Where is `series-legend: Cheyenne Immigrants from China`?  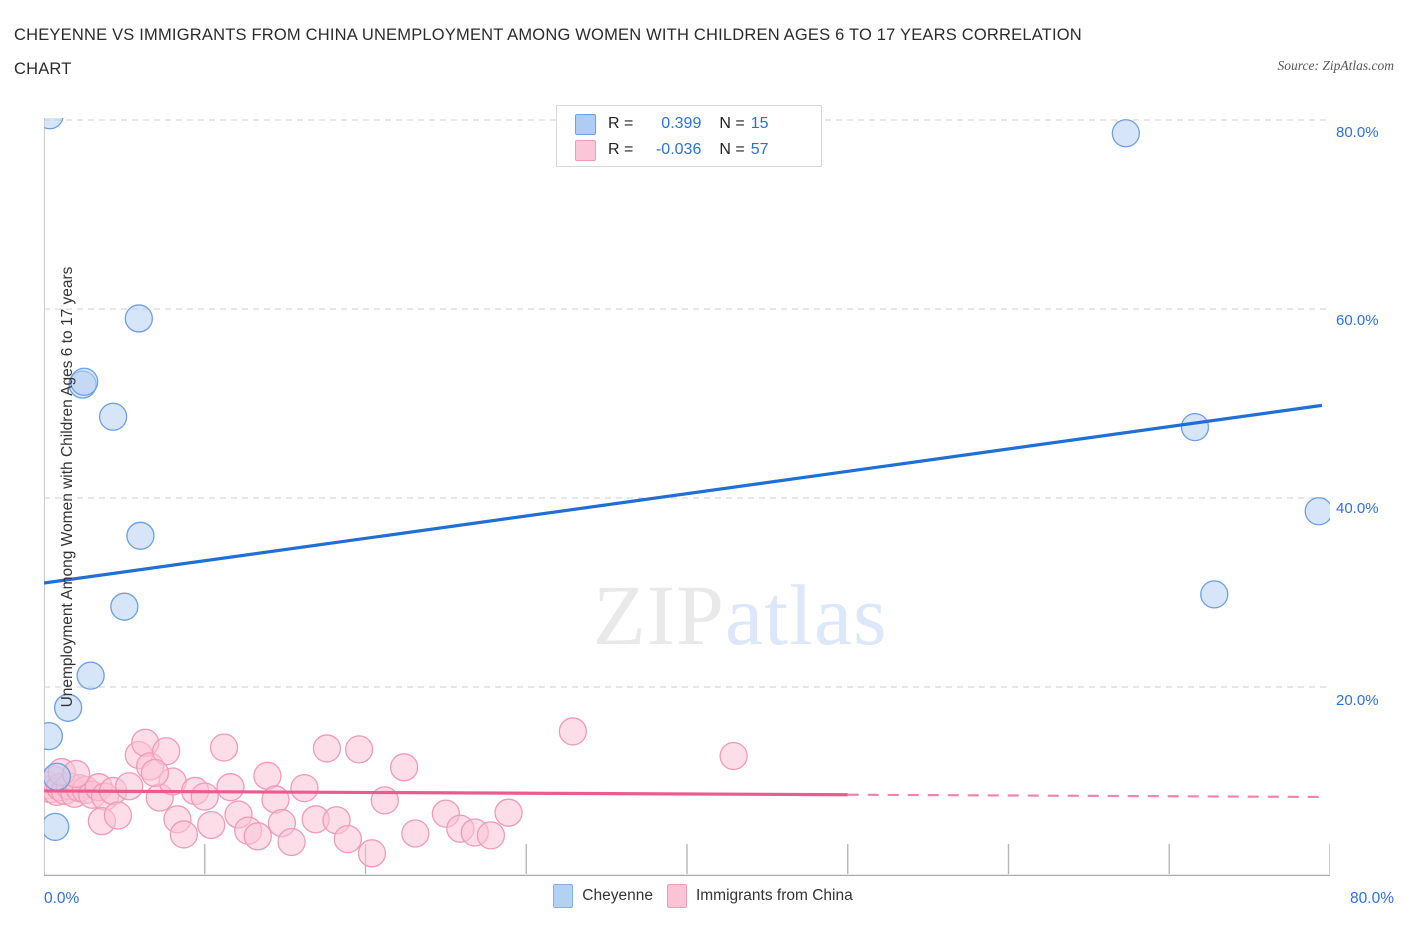
series-legend: Cheyenne Immigrants from China is located at coordinates (703, 896).